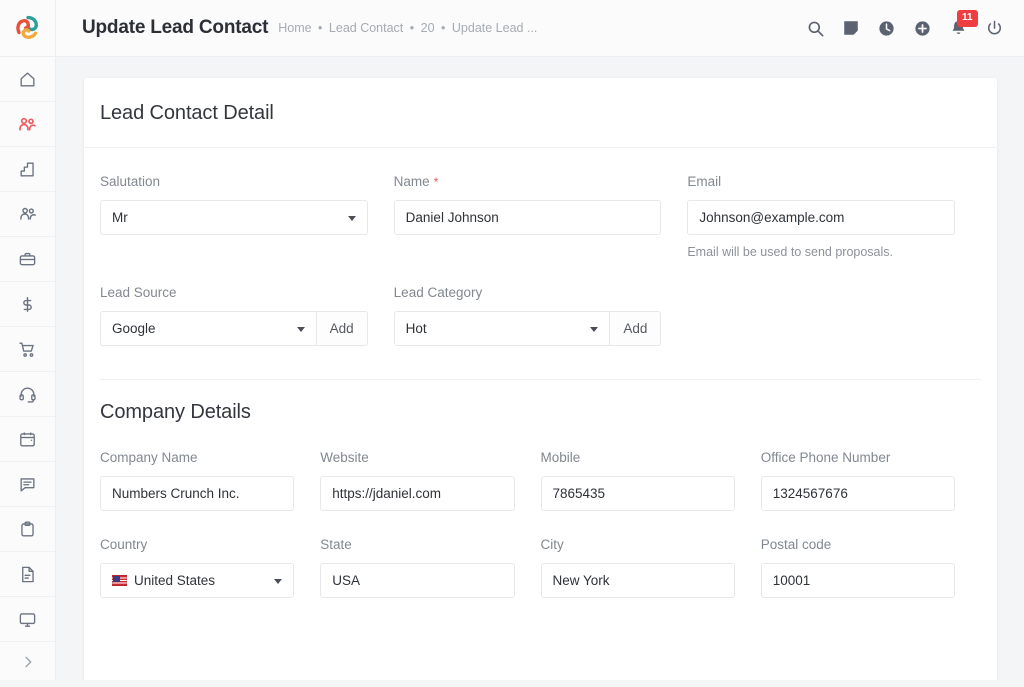 Image resolution: width=1024 pixels, height=687 pixels. I want to click on left-sidebar, so click(28, 340).